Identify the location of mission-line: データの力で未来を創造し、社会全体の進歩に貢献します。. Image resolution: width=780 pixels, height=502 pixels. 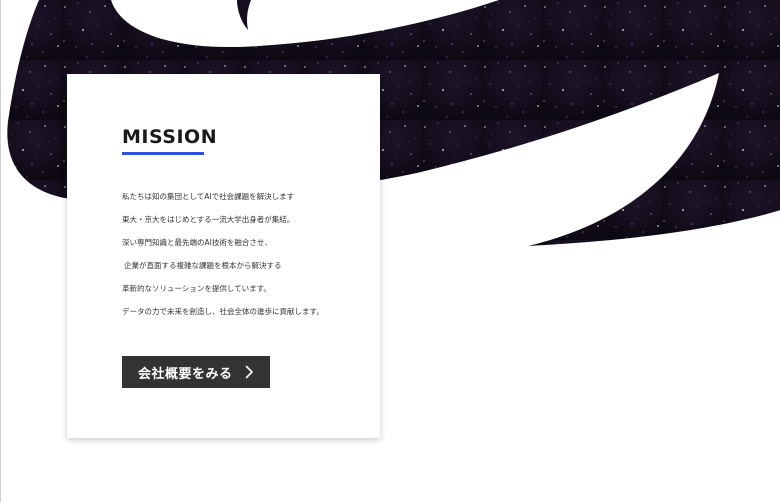
(223, 311).